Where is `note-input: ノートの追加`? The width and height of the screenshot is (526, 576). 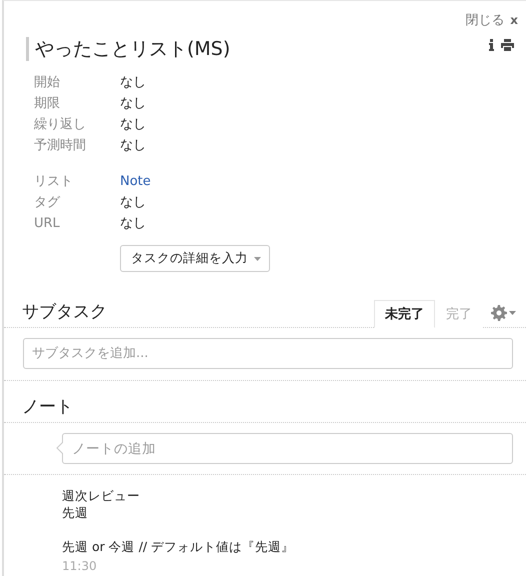
note-input: ノートの追加 is located at coordinates (287, 448).